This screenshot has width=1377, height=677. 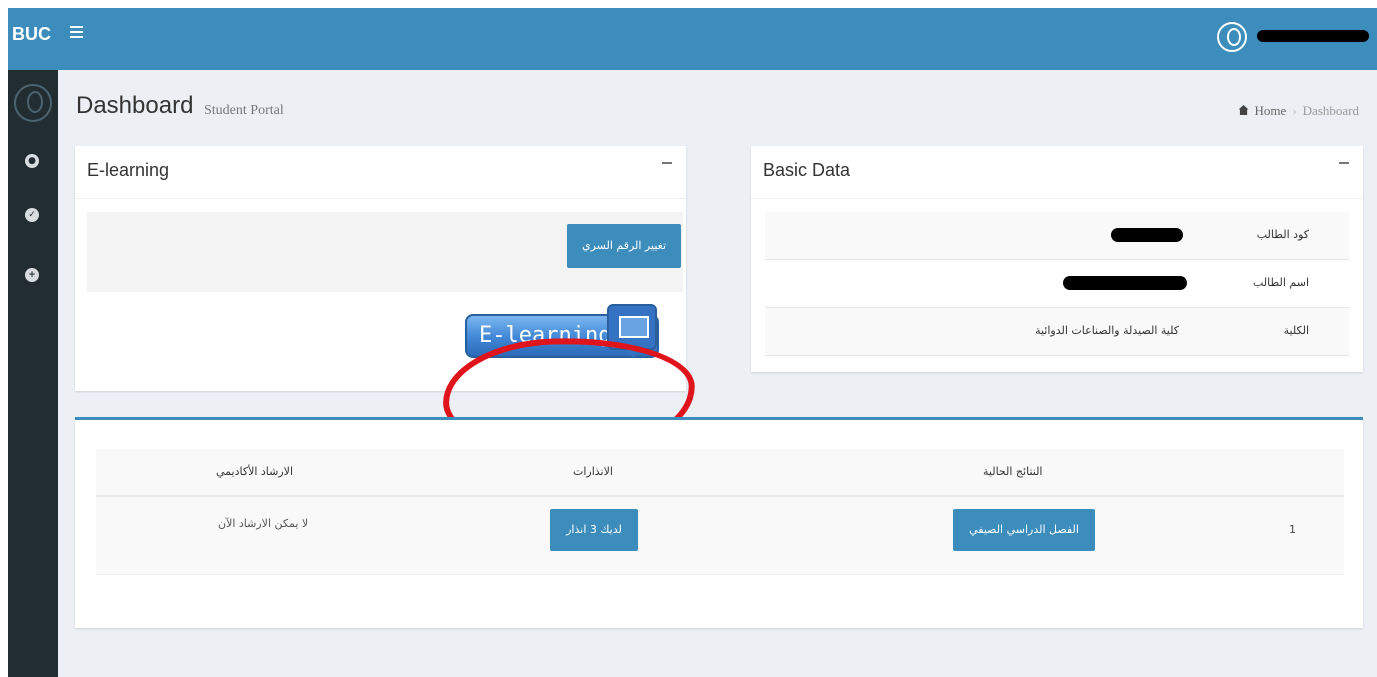 What do you see at coordinates (1296, 330) in the screenshot?
I see `faculty-label: الكلية` at bounding box center [1296, 330].